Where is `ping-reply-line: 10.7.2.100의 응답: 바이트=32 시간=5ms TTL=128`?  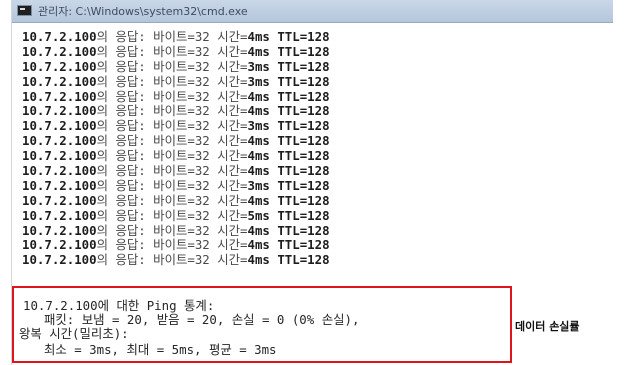
ping-reply-line: 10.7.2.100의 응답: 바이트=32 시간=5ms TTL=128 is located at coordinates (176, 215).